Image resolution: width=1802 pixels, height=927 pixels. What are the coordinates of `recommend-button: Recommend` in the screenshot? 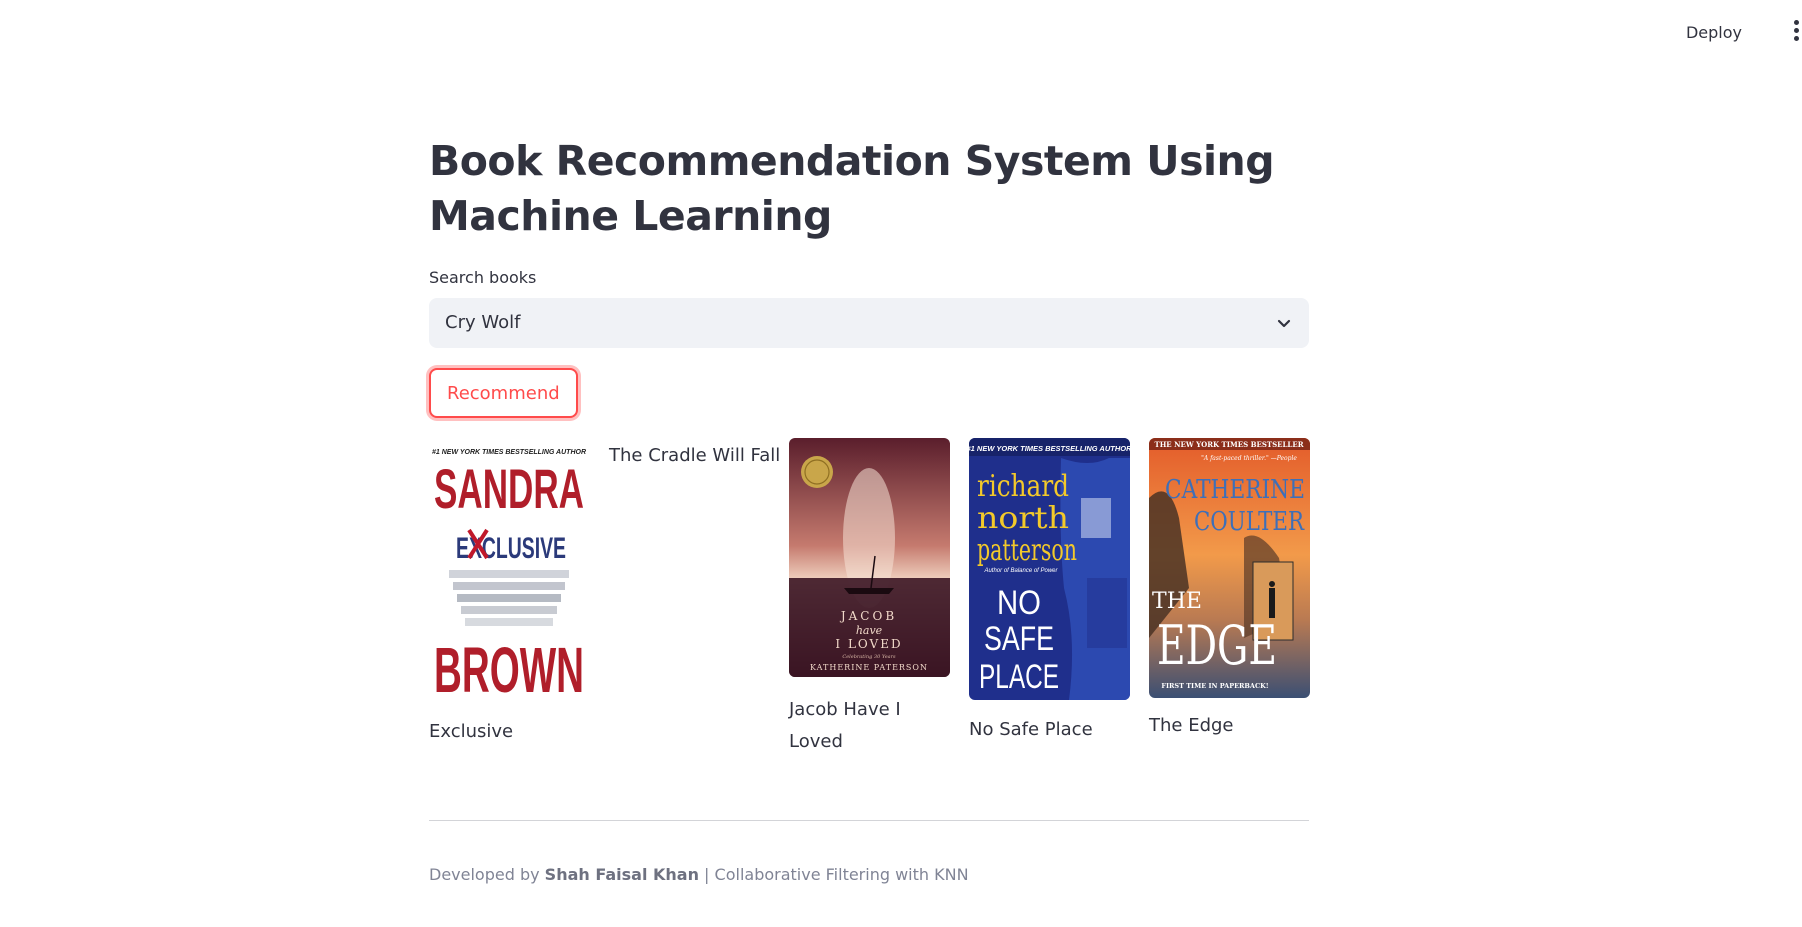 It's located at (503, 393).